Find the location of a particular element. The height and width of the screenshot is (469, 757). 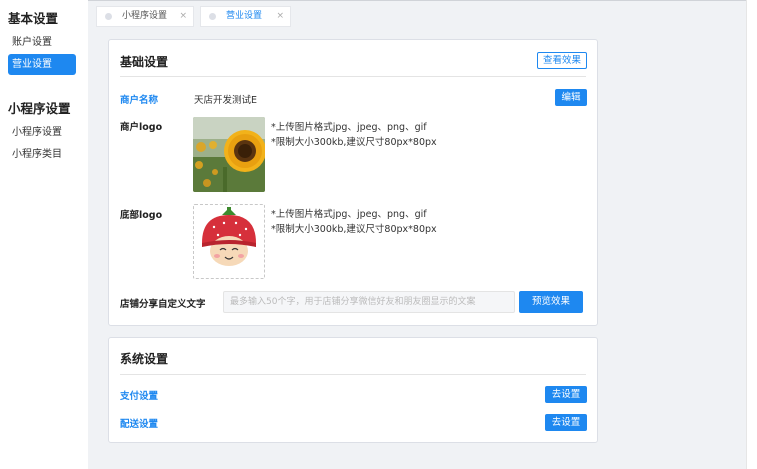

edit-button: 编辑 is located at coordinates (571, 97).